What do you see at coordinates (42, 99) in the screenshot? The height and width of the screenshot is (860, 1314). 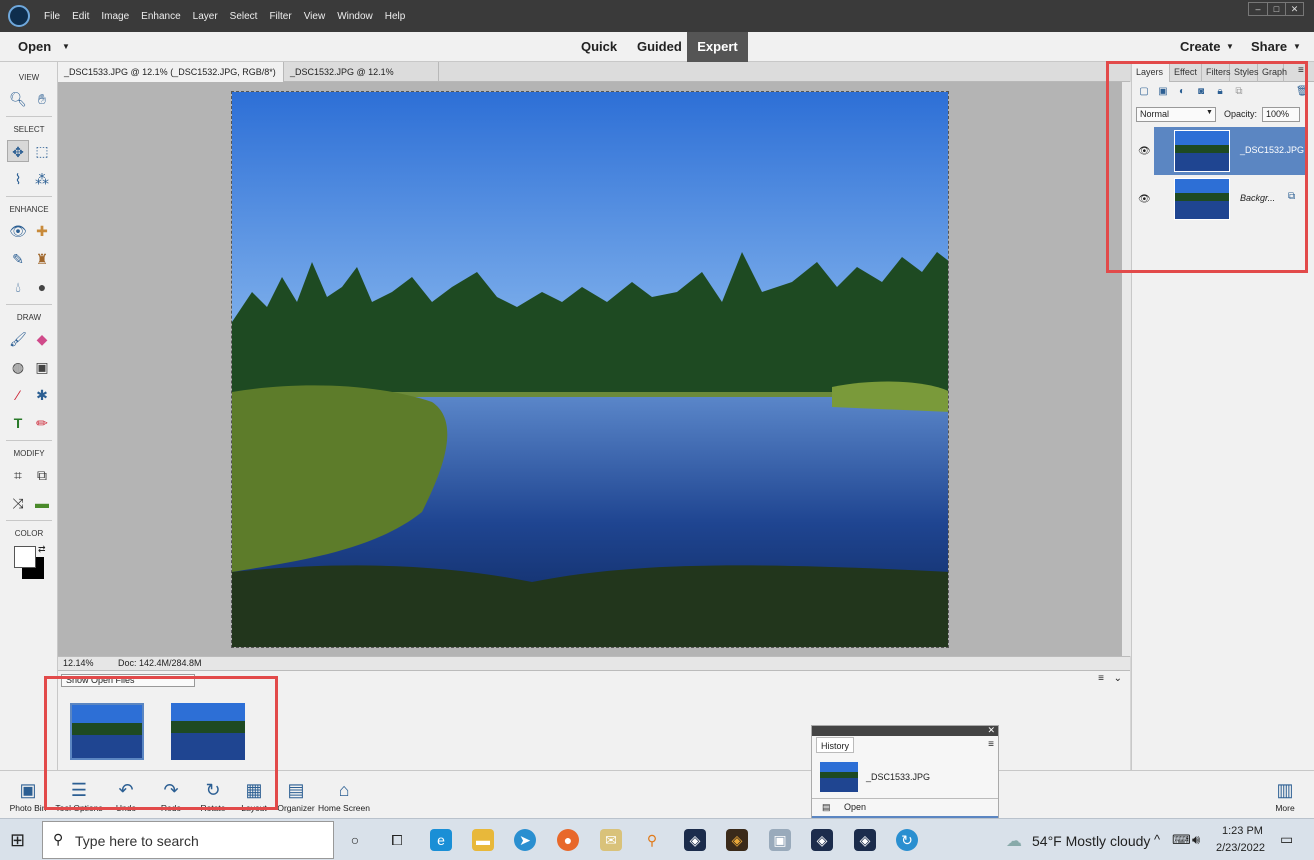 I see `hand-tool-icon: ✋︎` at bounding box center [42, 99].